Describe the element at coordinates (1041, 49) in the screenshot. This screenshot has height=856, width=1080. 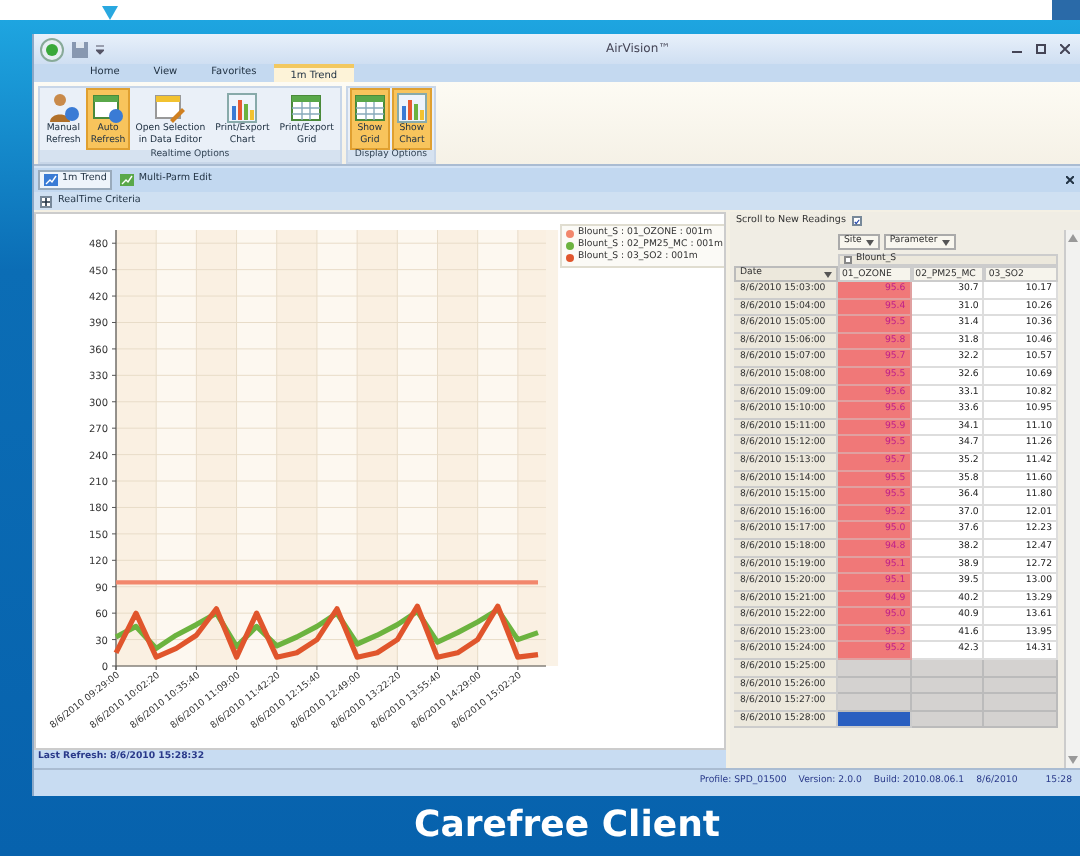
I see `maximize-icon` at that location.